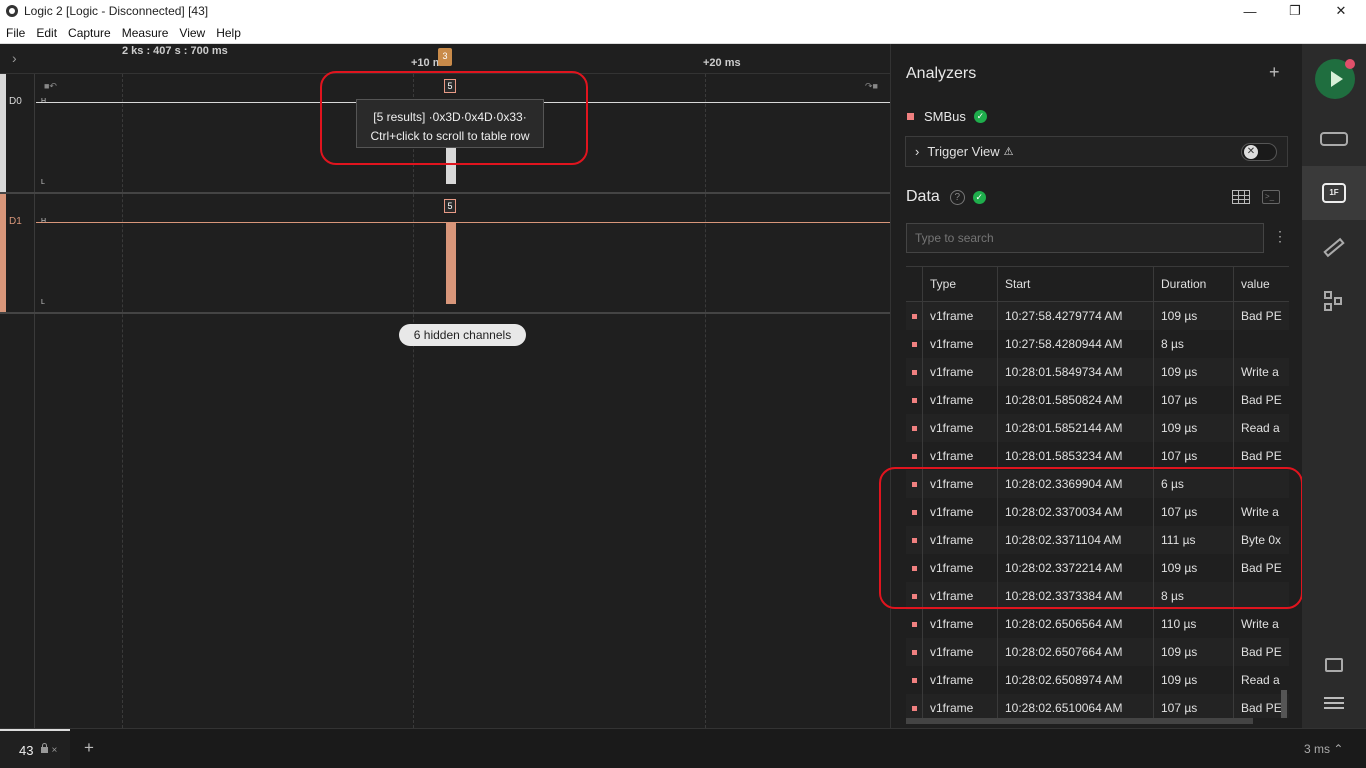 The height and width of the screenshot is (768, 1366). I want to click on measurements-button, so click(1334, 247).